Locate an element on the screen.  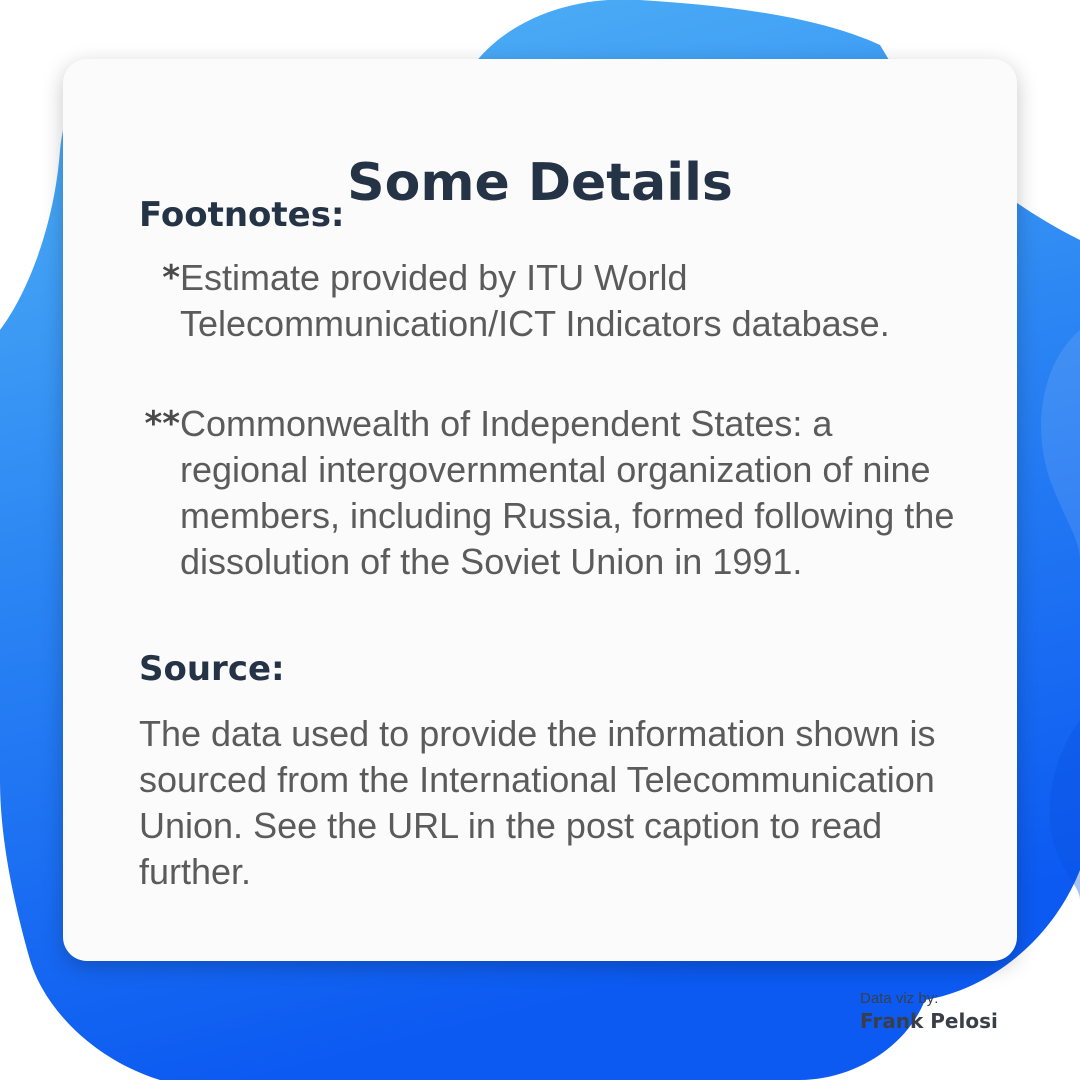
footnote-marker: ** is located at coordinates (162, 424).